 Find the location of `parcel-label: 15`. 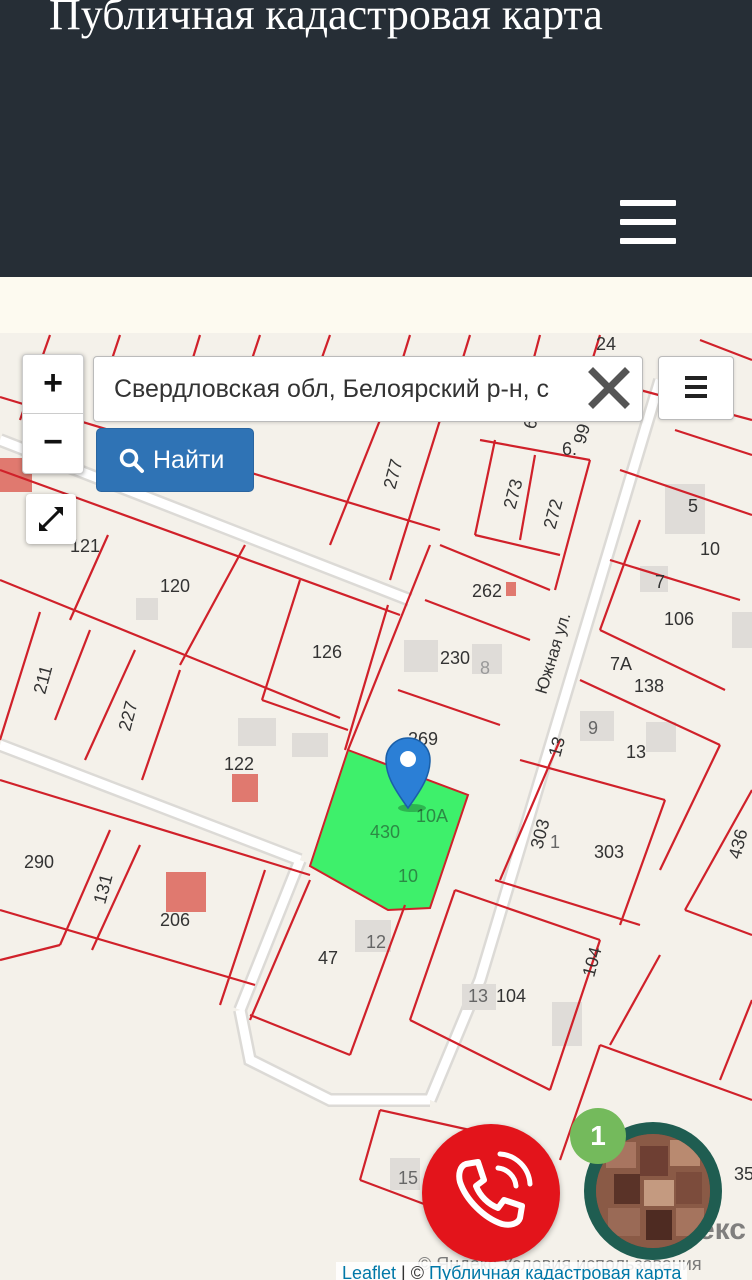

parcel-label: 15 is located at coordinates (408, 1178).